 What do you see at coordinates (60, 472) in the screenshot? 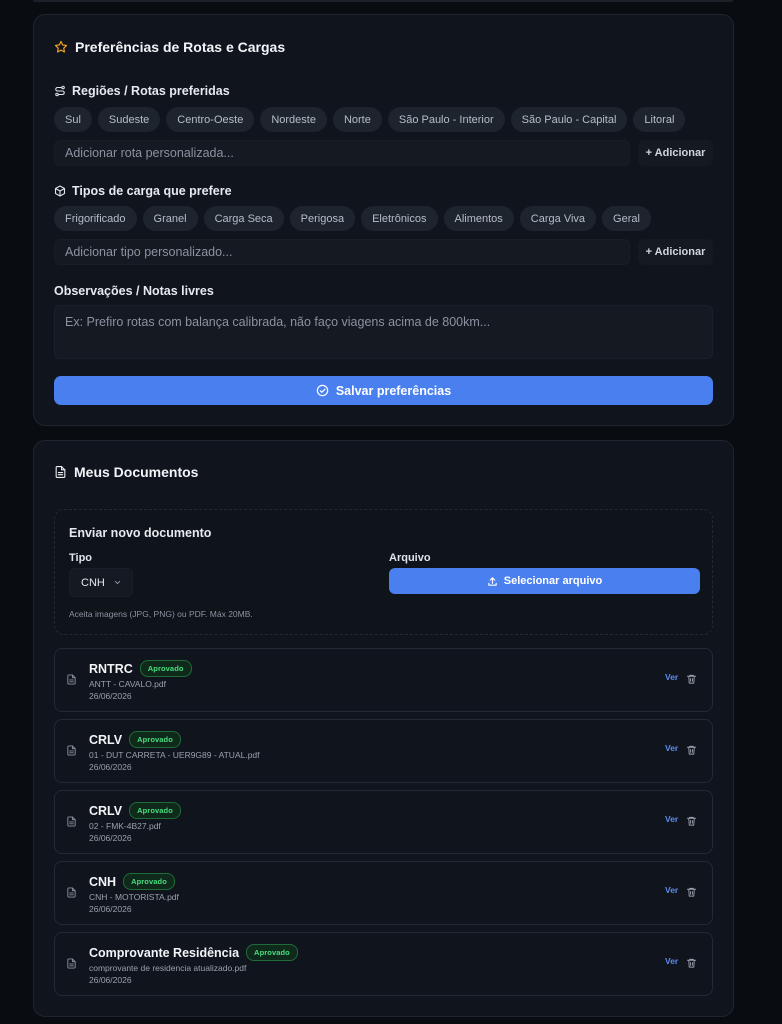
I see `document-icon` at bounding box center [60, 472].